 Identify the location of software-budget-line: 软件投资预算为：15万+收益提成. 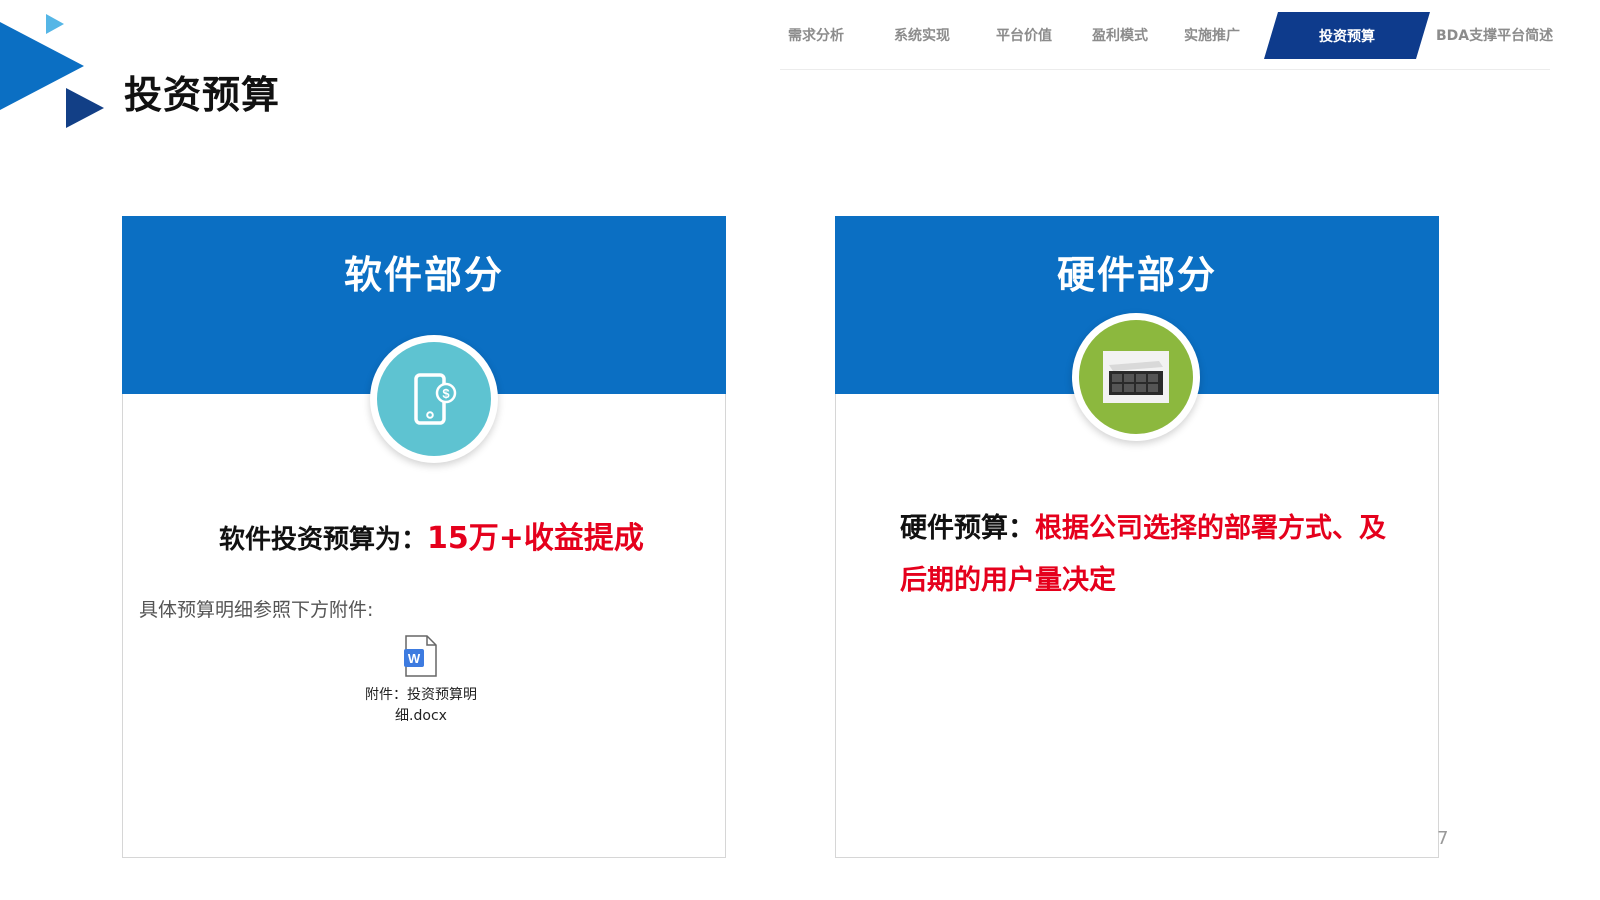
(431, 535).